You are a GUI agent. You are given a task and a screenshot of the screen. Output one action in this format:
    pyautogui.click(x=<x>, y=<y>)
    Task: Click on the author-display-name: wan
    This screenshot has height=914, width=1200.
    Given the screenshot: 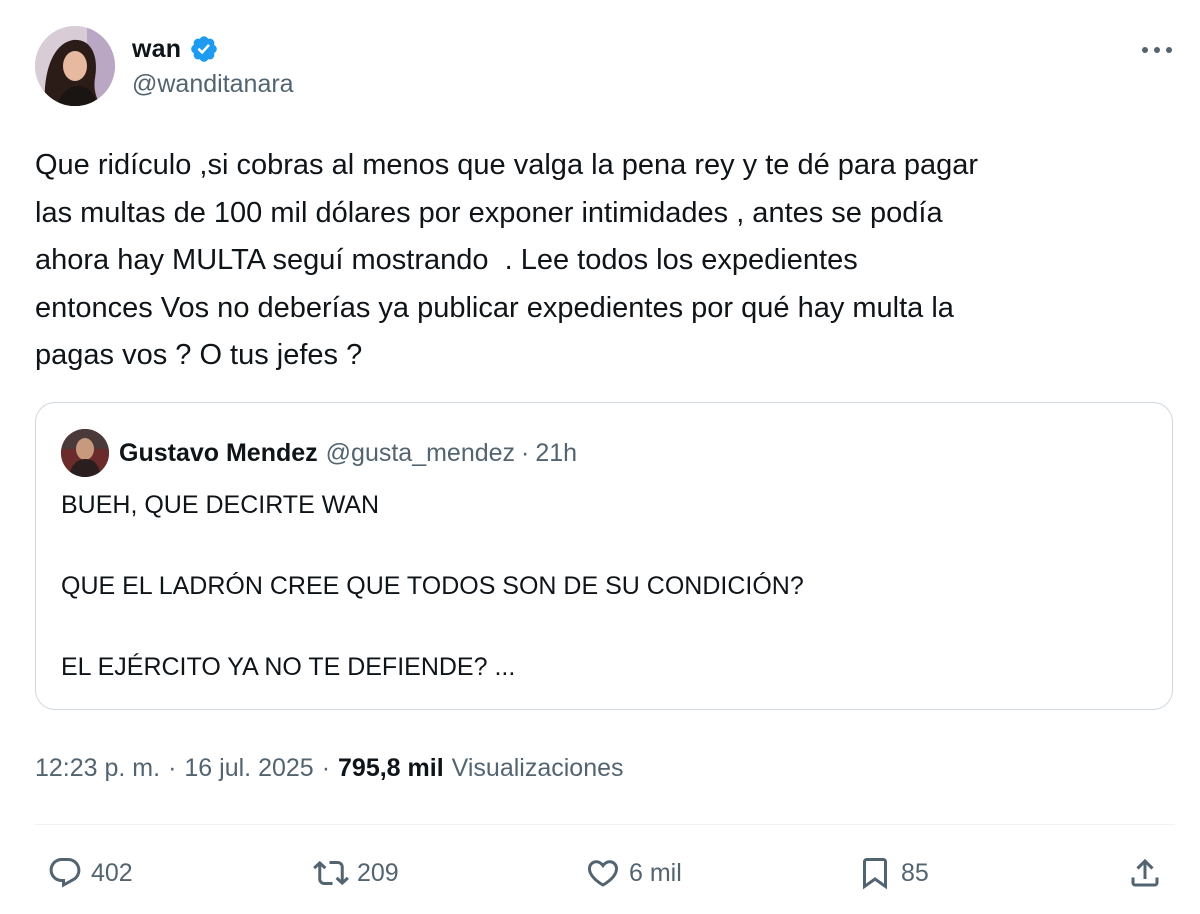 What is the action you would take?
    pyautogui.click(x=156, y=49)
    